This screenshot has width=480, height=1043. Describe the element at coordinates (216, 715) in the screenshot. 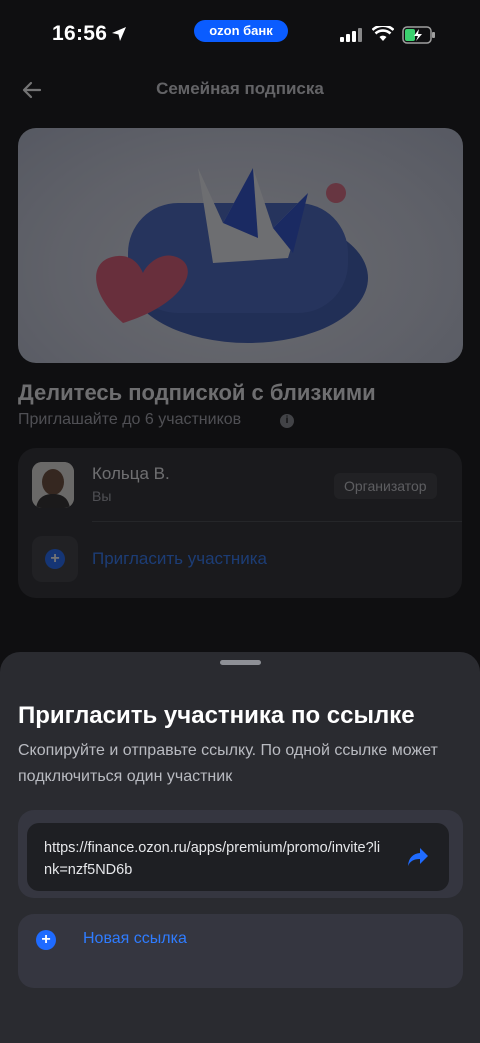

I see `sheet-title: Пригласить участника по ссылке` at that location.